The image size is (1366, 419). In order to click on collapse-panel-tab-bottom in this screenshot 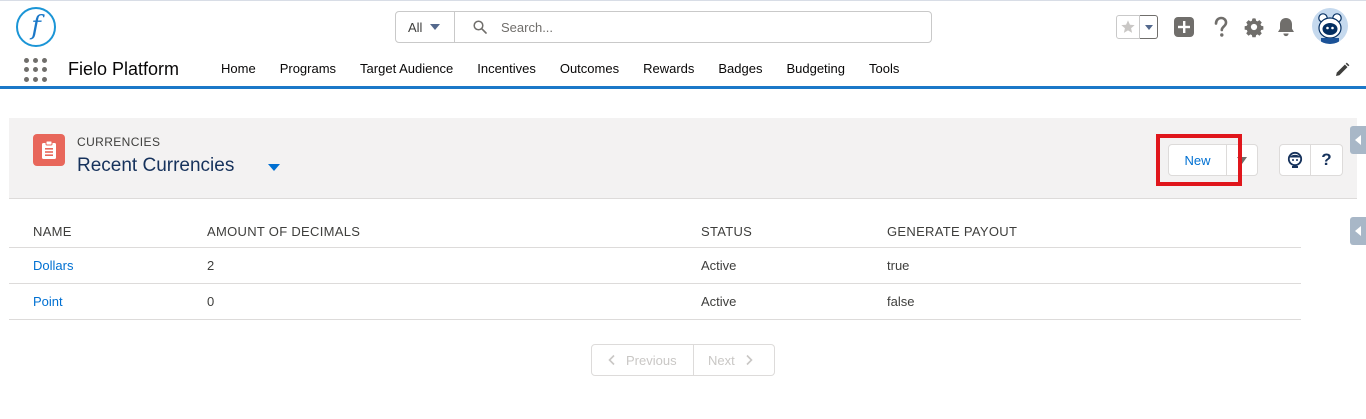, I will do `click(1358, 231)`.